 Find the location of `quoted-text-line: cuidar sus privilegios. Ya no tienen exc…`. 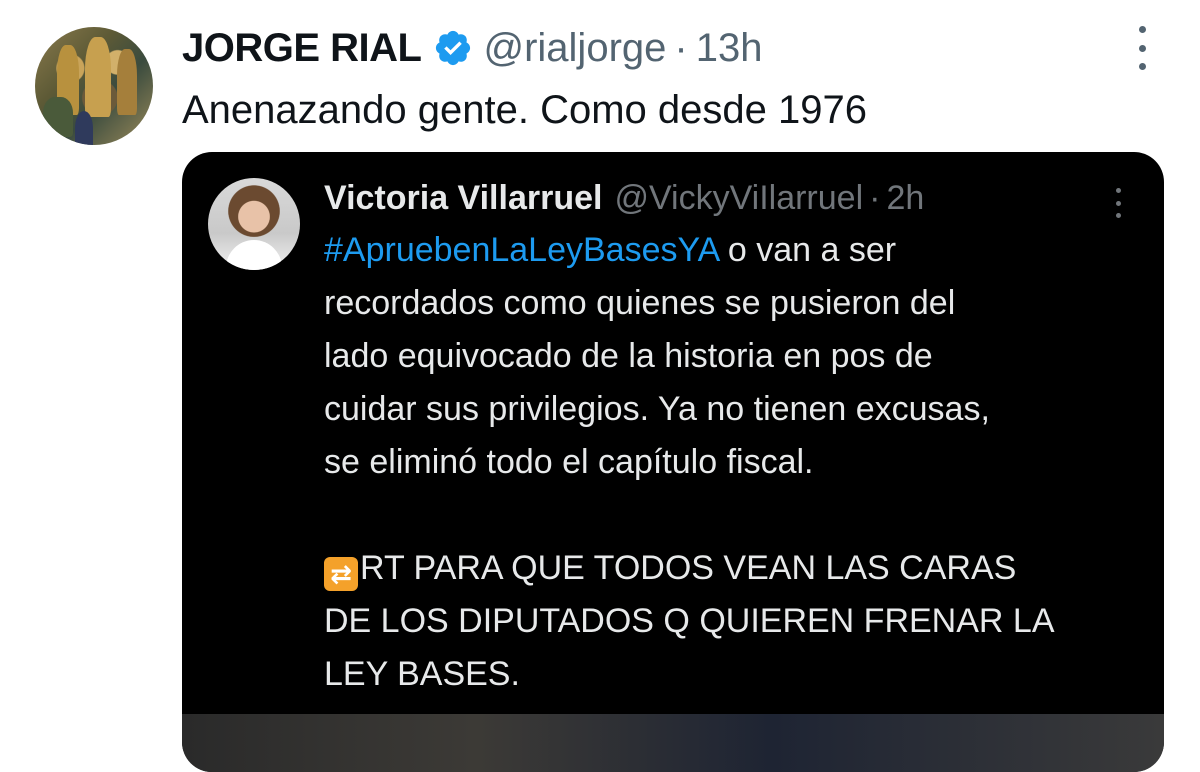

quoted-text-line: cuidar sus privilegios. Ya no tienen exc… is located at coordinates (657, 409).